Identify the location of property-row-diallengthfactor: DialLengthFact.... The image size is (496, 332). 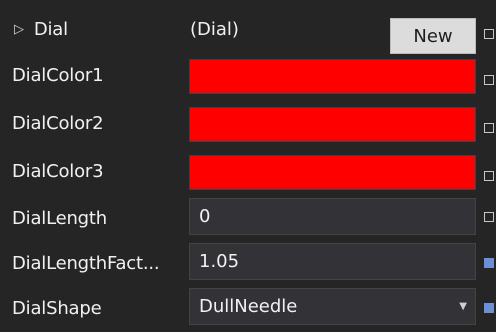
(248, 263).